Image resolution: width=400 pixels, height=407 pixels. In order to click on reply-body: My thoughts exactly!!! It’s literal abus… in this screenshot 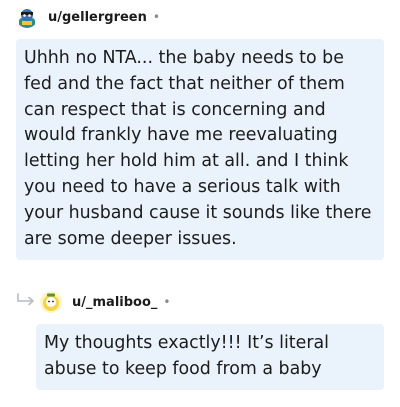, I will do `click(210, 357)`.